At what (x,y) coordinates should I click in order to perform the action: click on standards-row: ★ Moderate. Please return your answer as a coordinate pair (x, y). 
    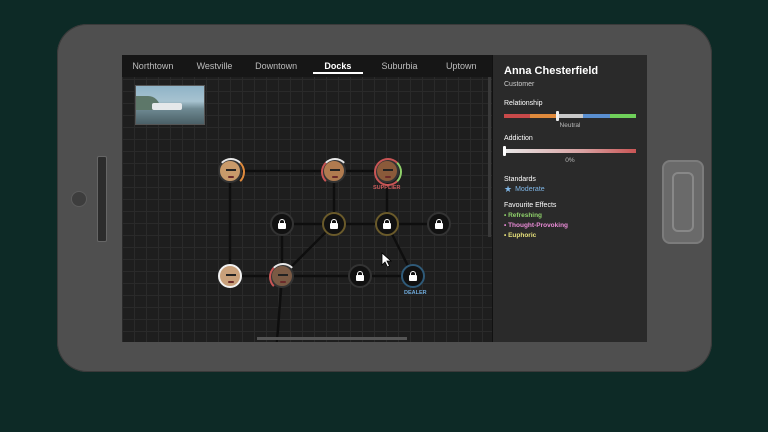
    Looking at the image, I should click on (524, 189).